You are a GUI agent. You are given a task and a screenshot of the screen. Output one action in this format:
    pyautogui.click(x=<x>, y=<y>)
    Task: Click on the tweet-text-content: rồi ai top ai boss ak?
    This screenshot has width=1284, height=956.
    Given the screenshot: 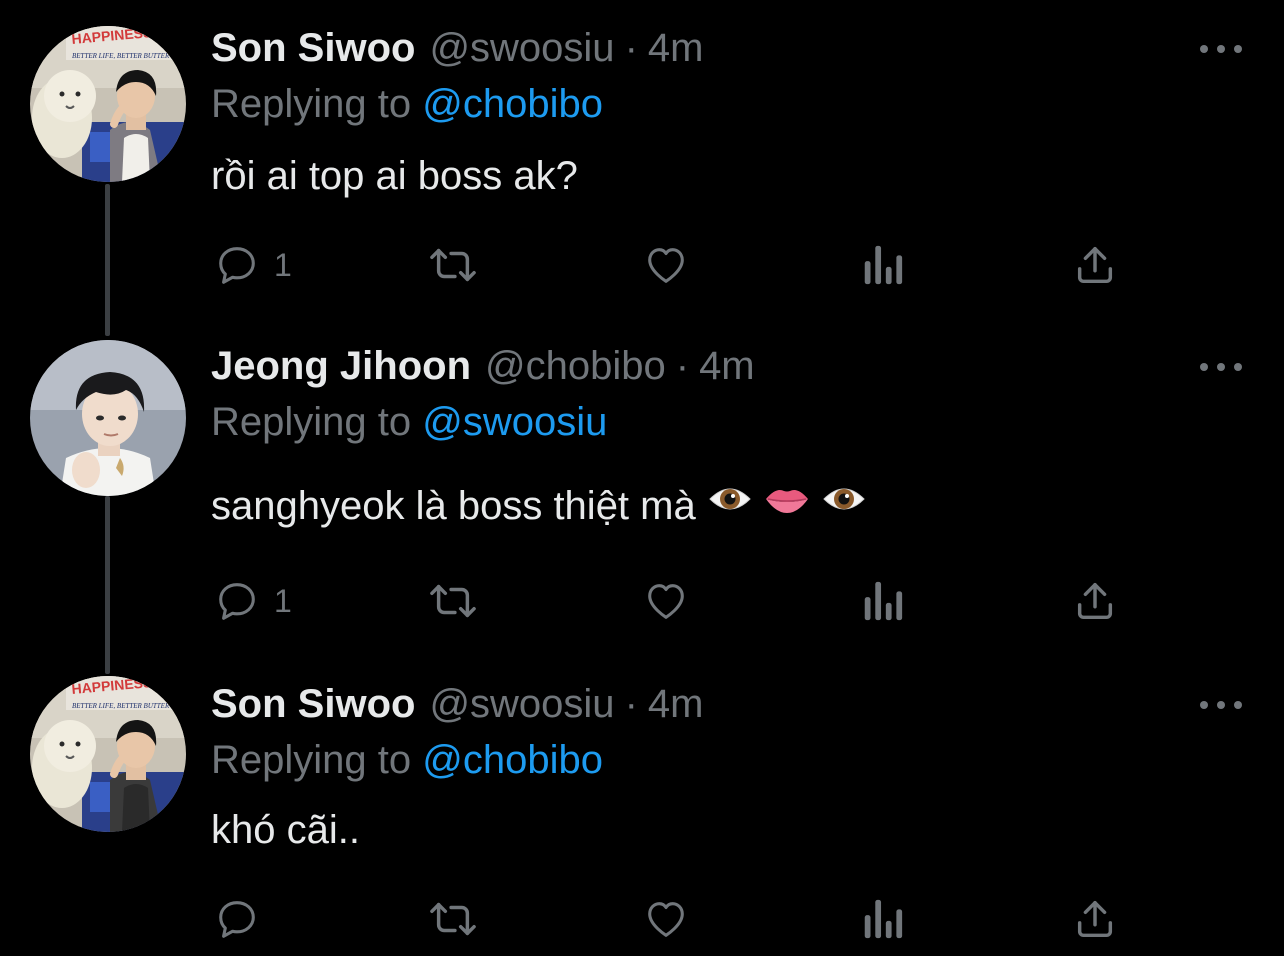 What is the action you would take?
    pyautogui.click(x=394, y=176)
    